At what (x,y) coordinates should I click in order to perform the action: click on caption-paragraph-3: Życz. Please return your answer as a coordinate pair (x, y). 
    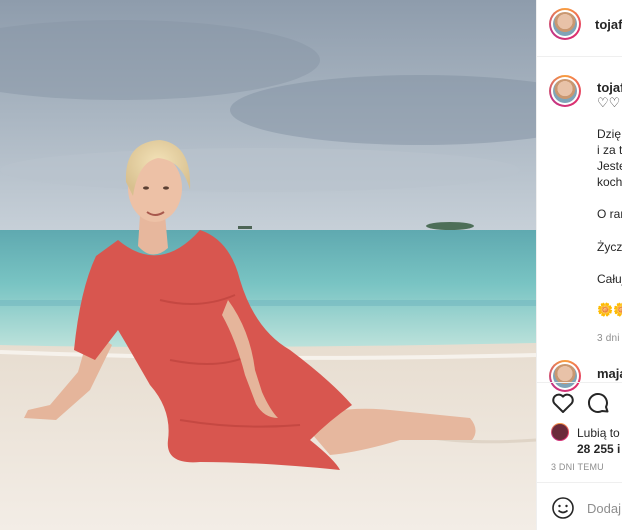
    Looking at the image, I should click on (609, 247).